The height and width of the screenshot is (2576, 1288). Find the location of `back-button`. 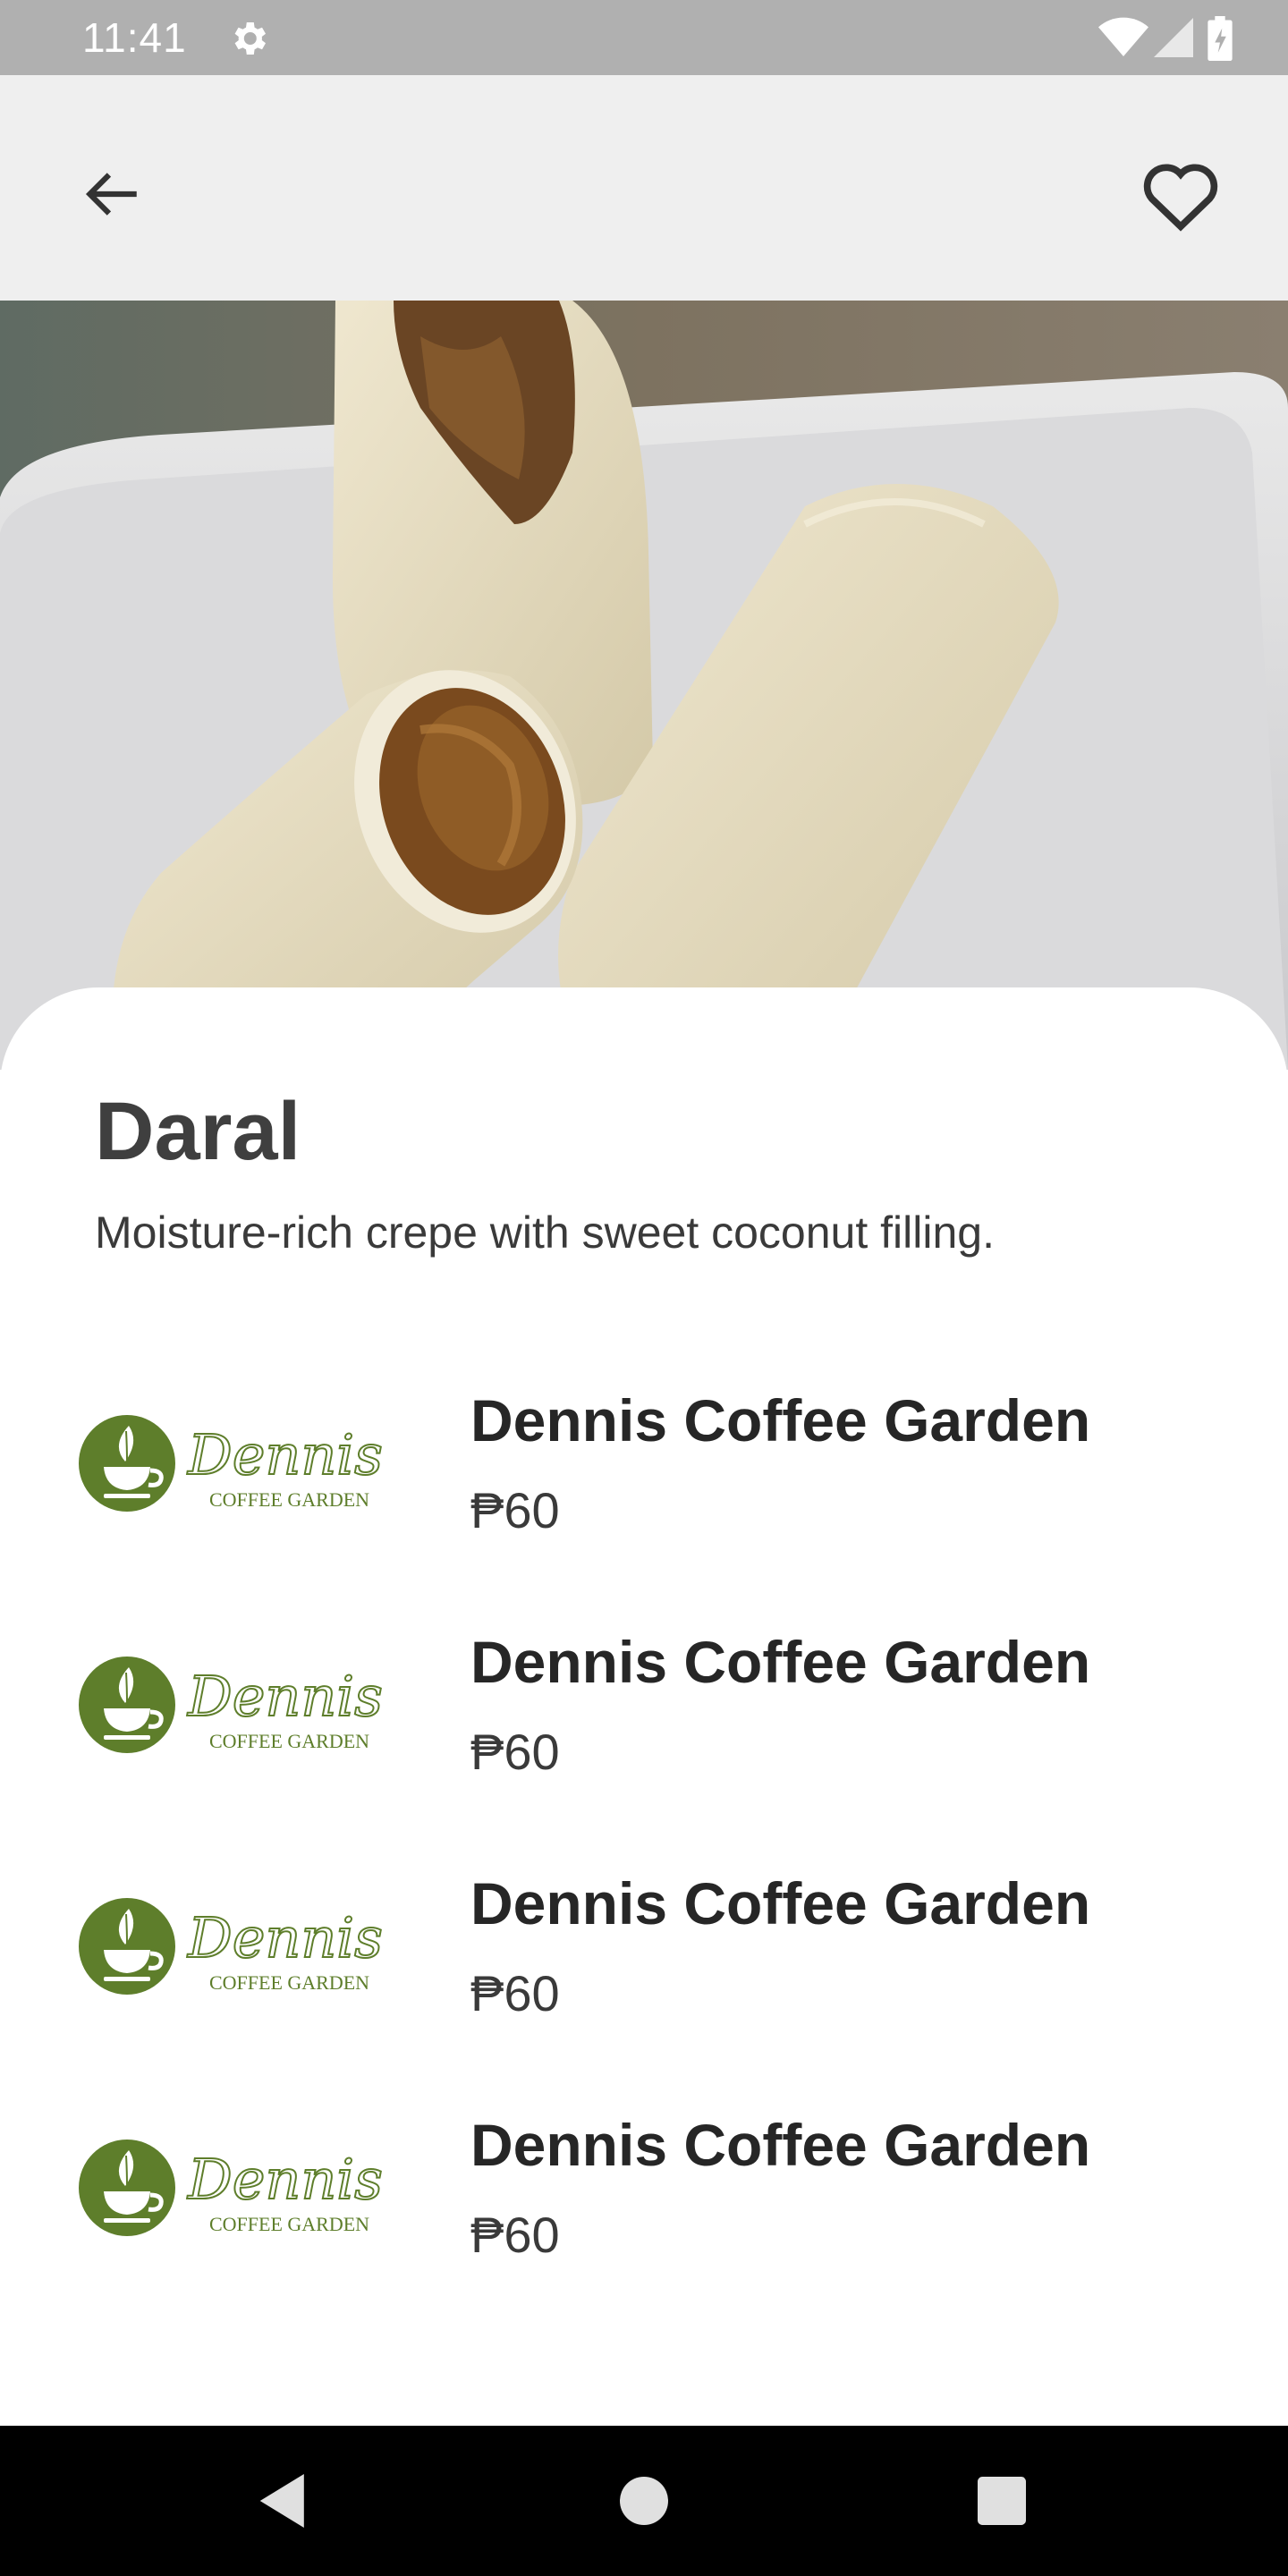

back-button is located at coordinates (112, 194).